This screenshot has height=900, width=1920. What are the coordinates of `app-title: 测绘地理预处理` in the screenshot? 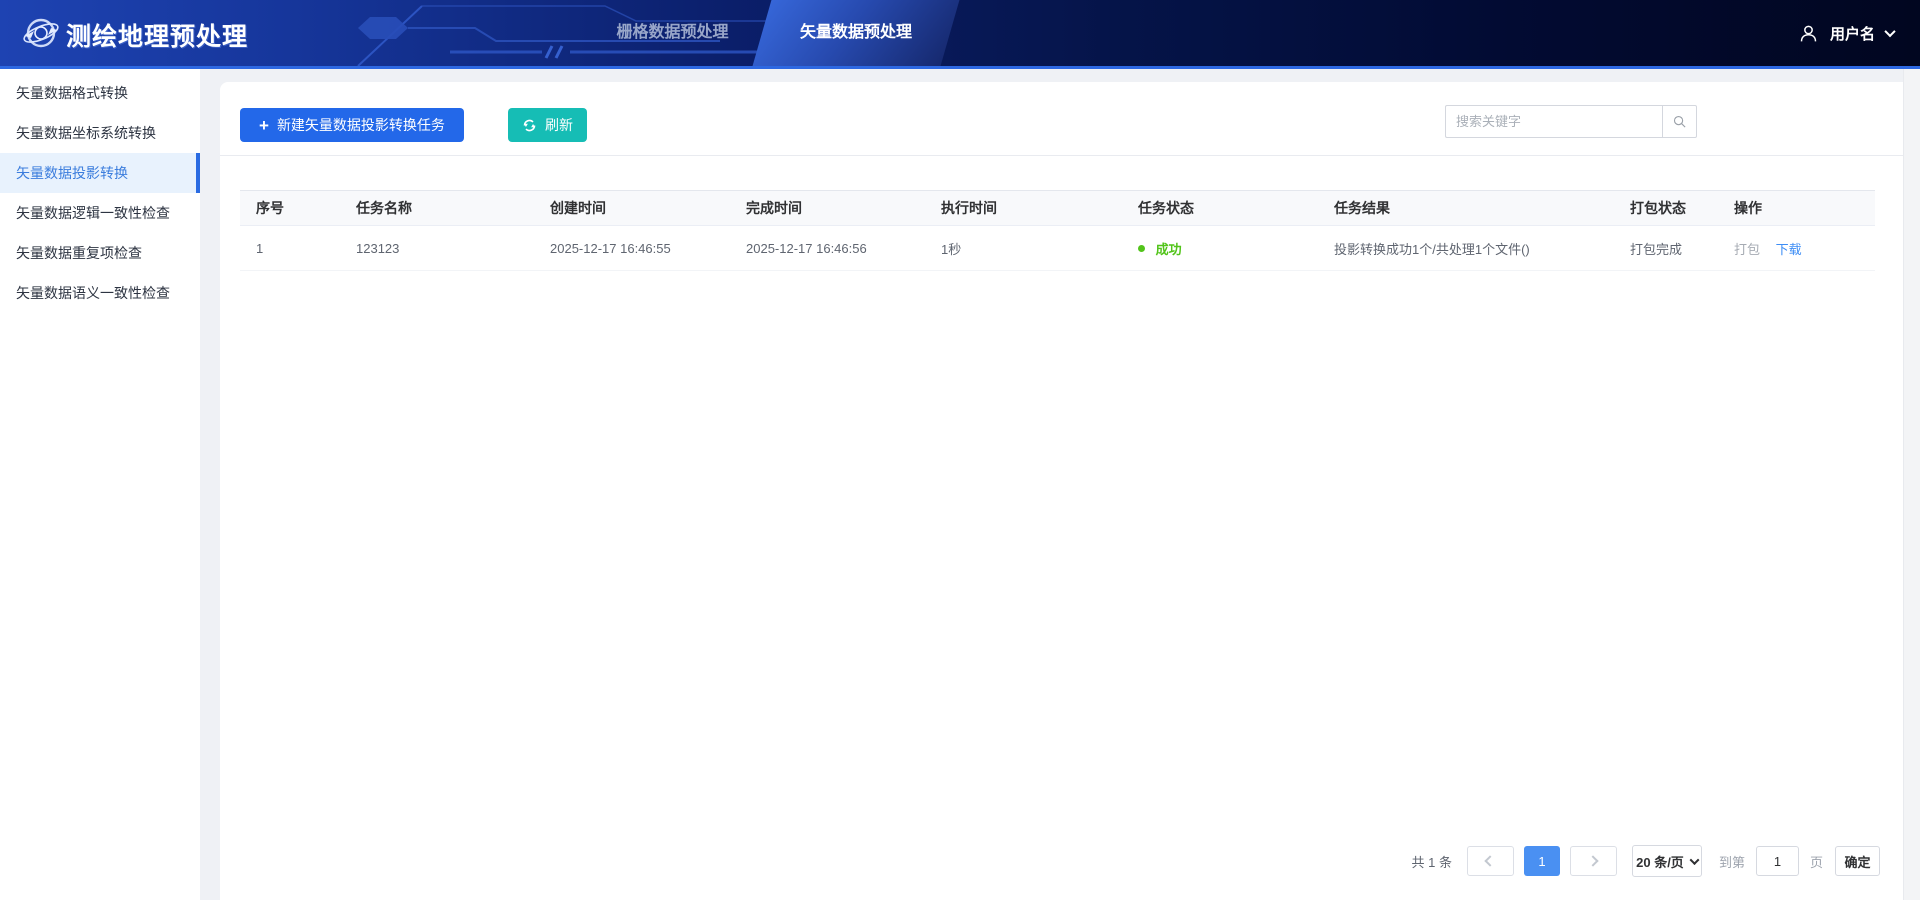 It's located at (157, 37).